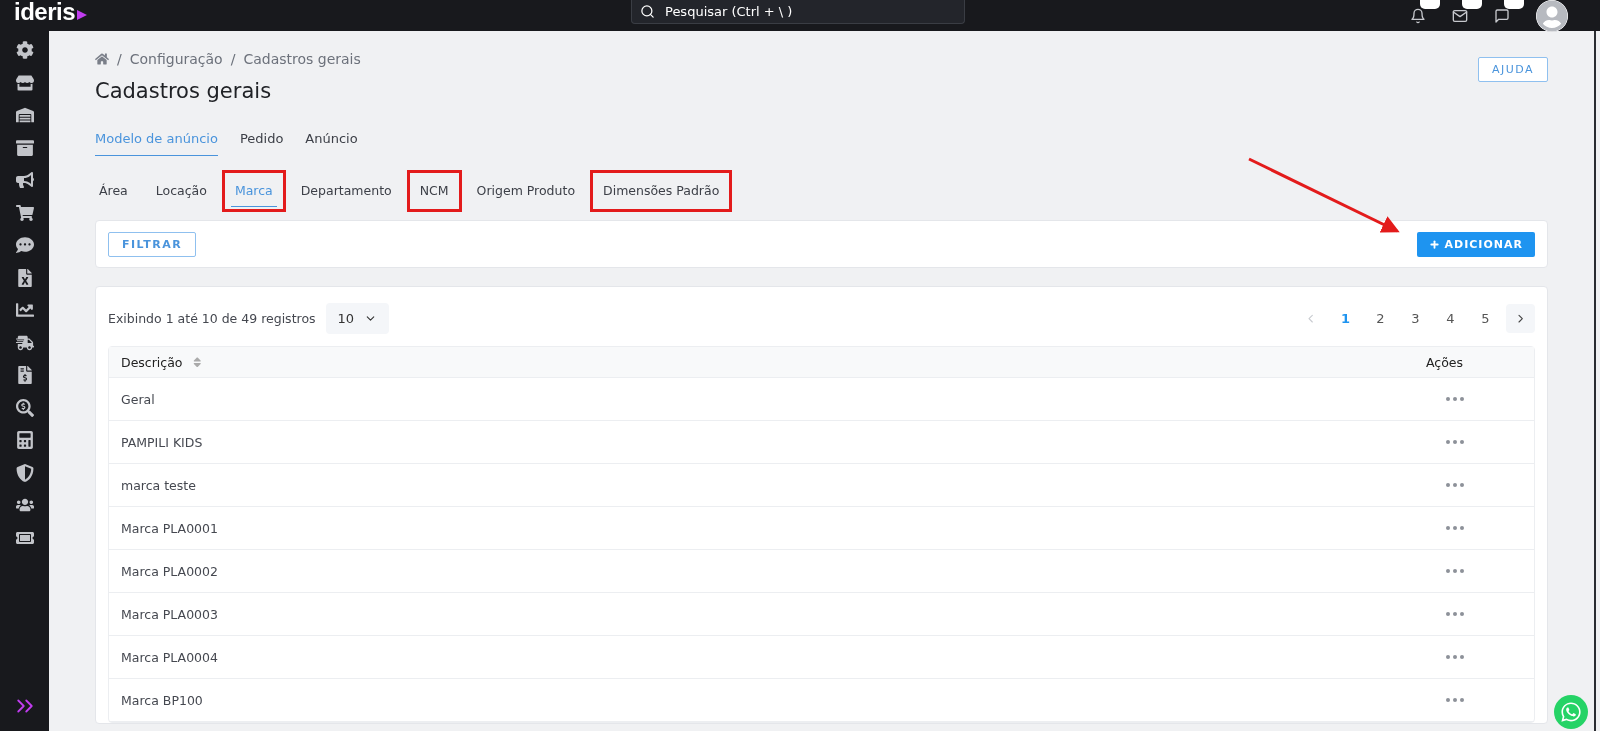  What do you see at coordinates (152, 362) in the screenshot?
I see `column-header: Descrição` at bounding box center [152, 362].